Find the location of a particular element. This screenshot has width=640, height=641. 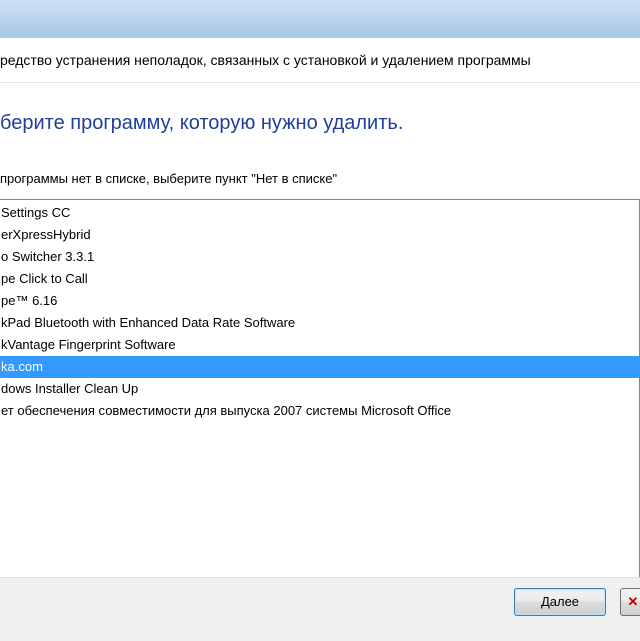

program-list-item: pe™ 6.16 is located at coordinates (319, 301).